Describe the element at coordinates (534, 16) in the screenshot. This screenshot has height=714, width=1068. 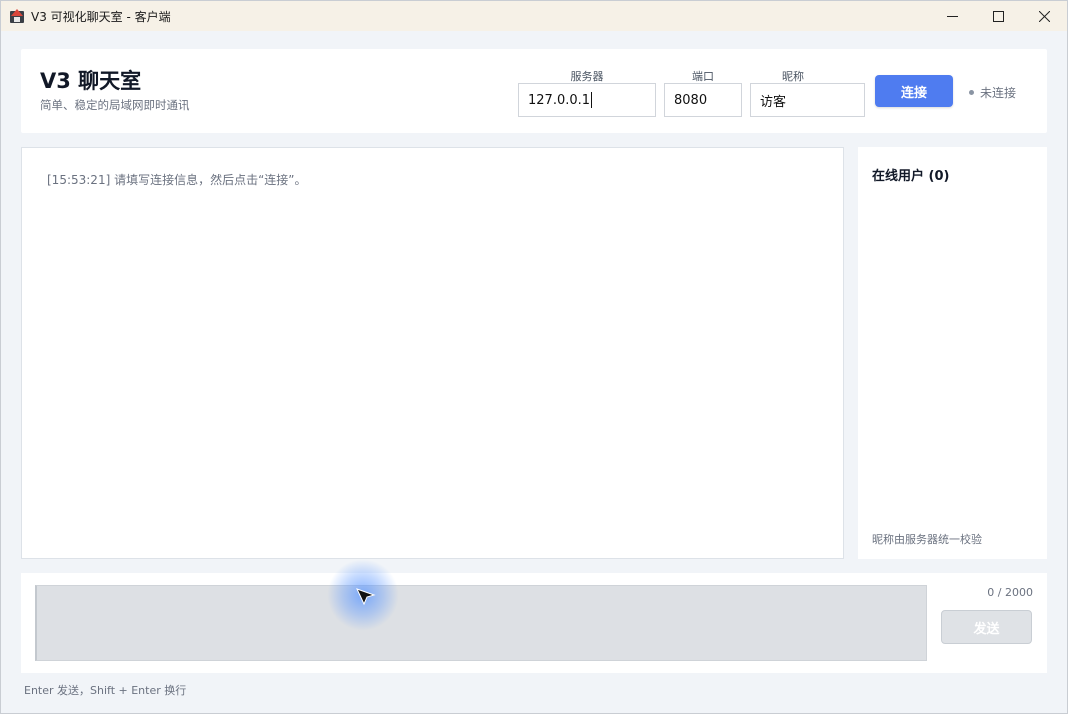
I see `title-bar: V3 可视化聊天室 - 客户端` at that location.